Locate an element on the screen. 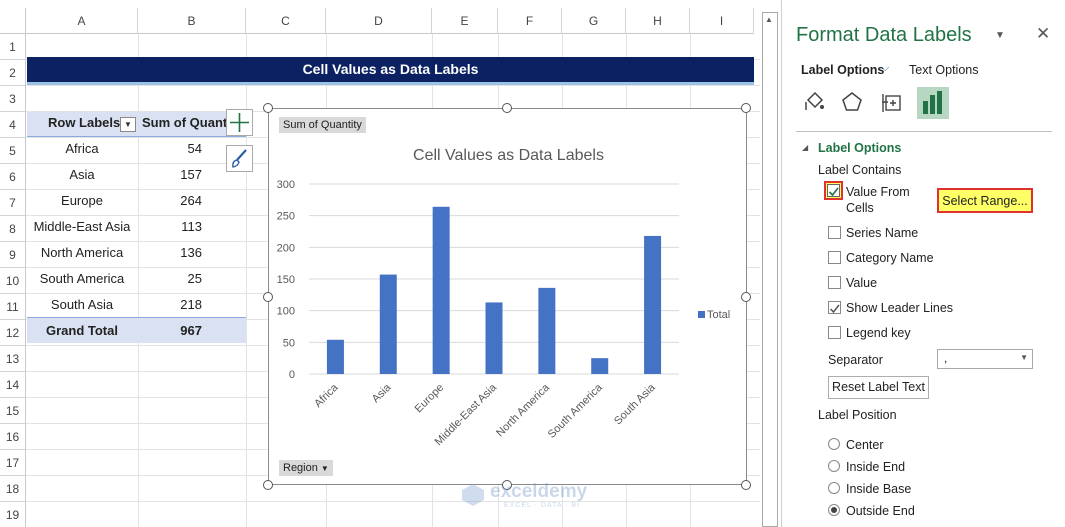  field-button-region-label: Region is located at coordinates (300, 468).